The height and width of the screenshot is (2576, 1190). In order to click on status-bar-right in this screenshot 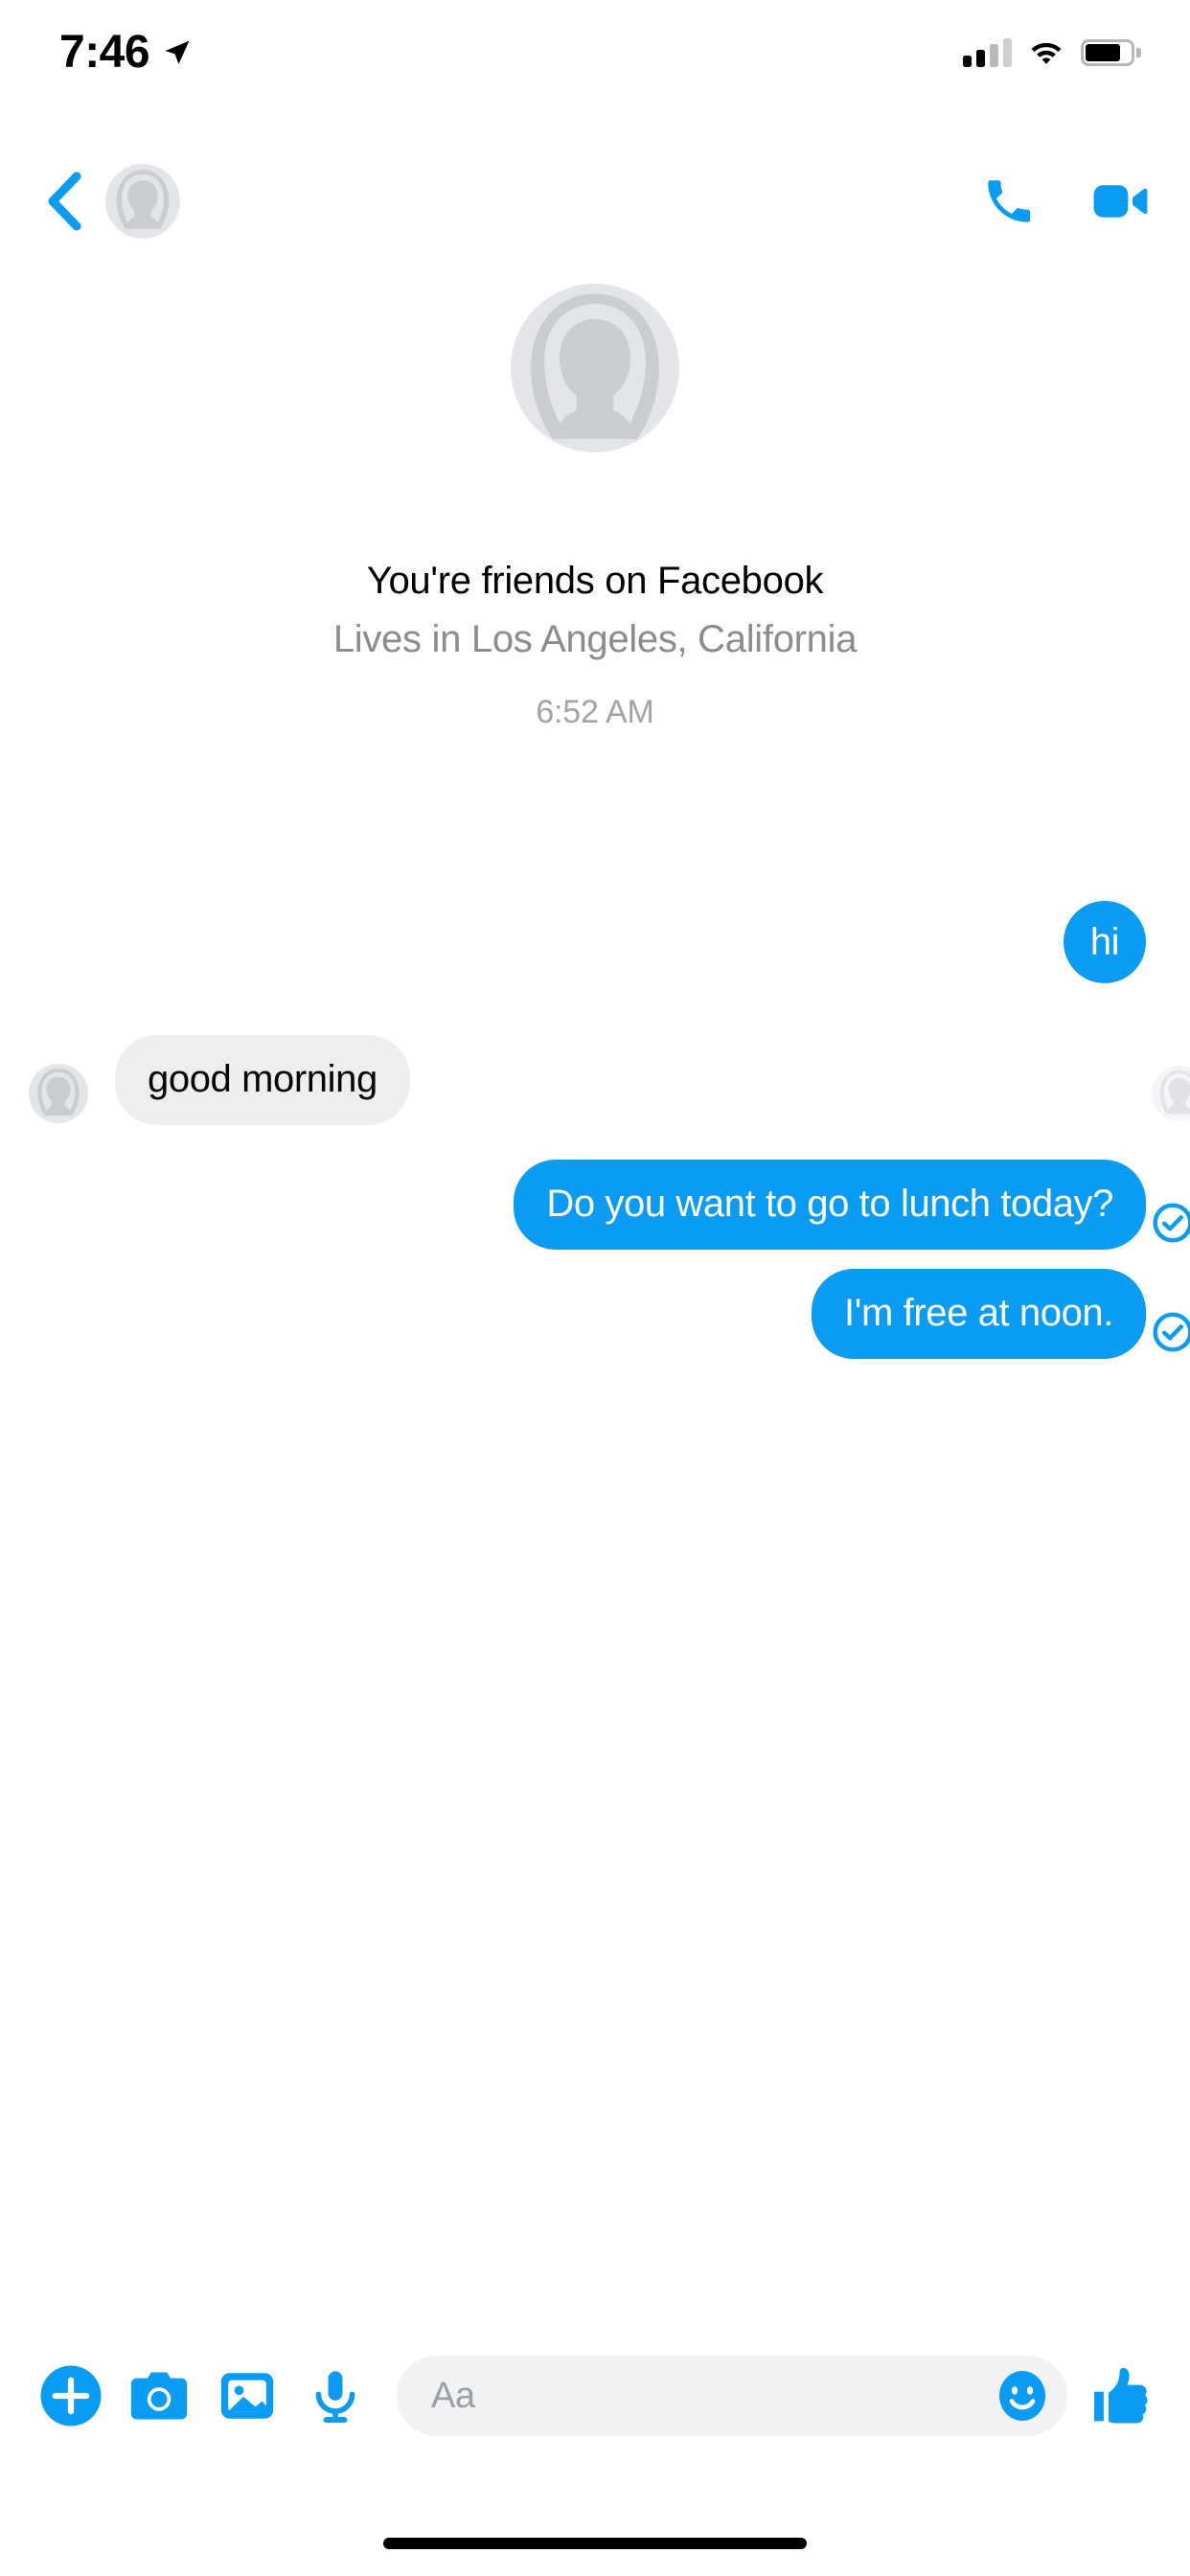, I will do `click(1052, 52)`.